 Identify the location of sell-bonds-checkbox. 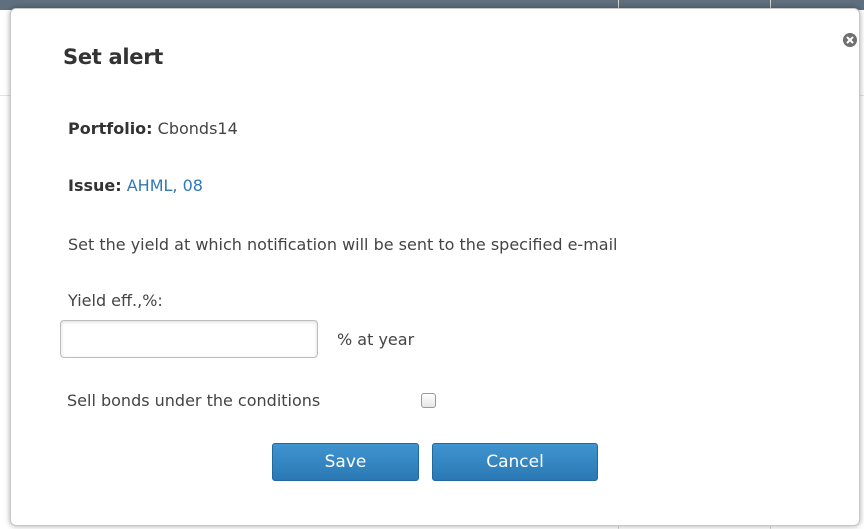
(428, 400).